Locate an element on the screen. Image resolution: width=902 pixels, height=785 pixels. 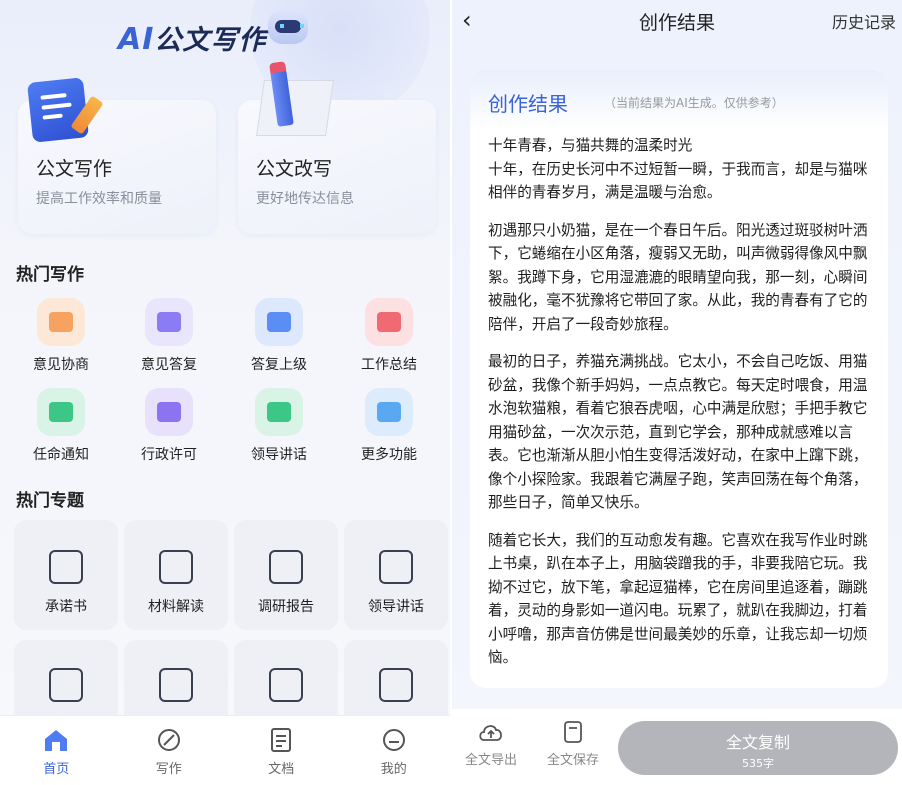
hot-writing-item: 行政许可 is located at coordinates (169, 426).